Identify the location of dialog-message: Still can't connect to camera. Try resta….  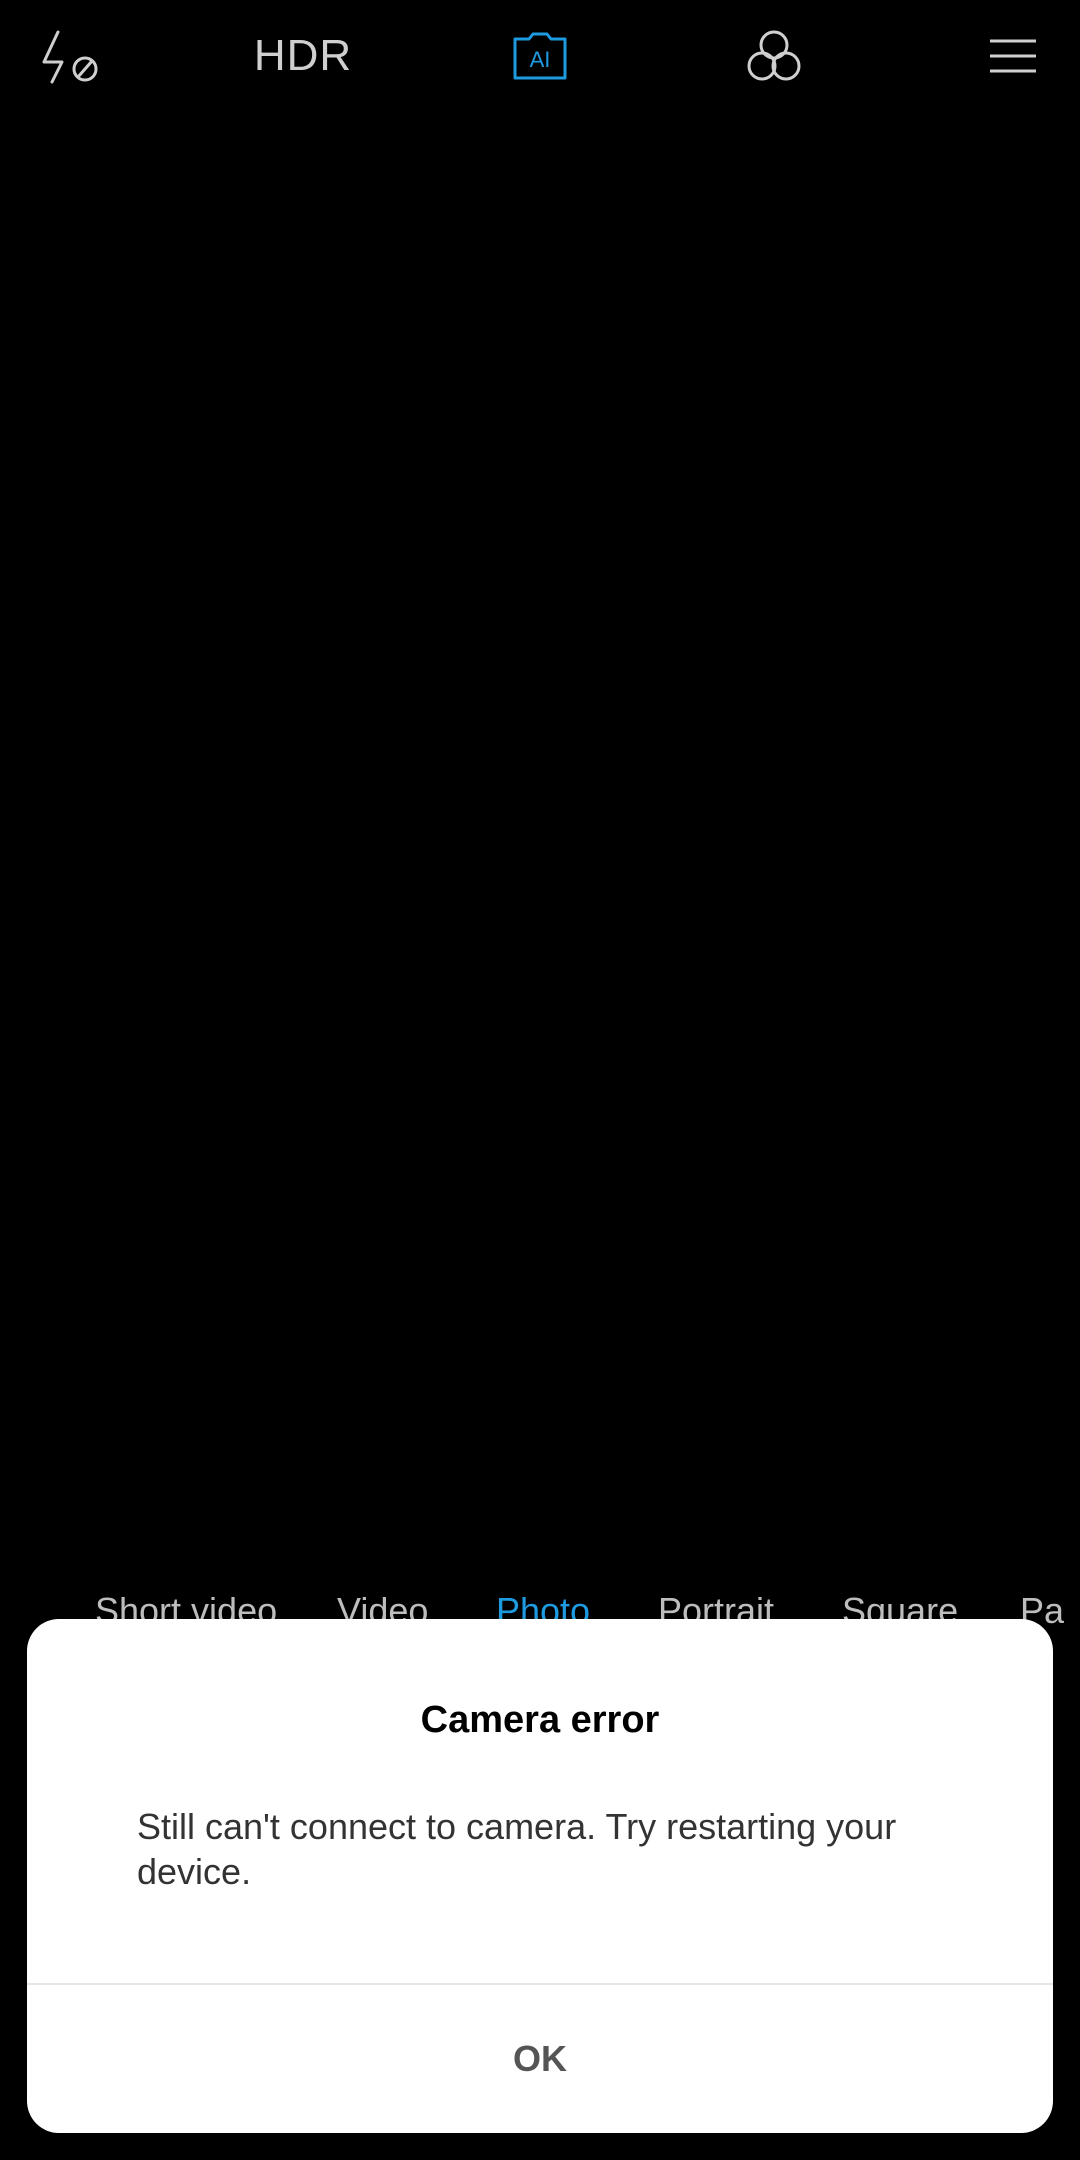
(517, 1849).